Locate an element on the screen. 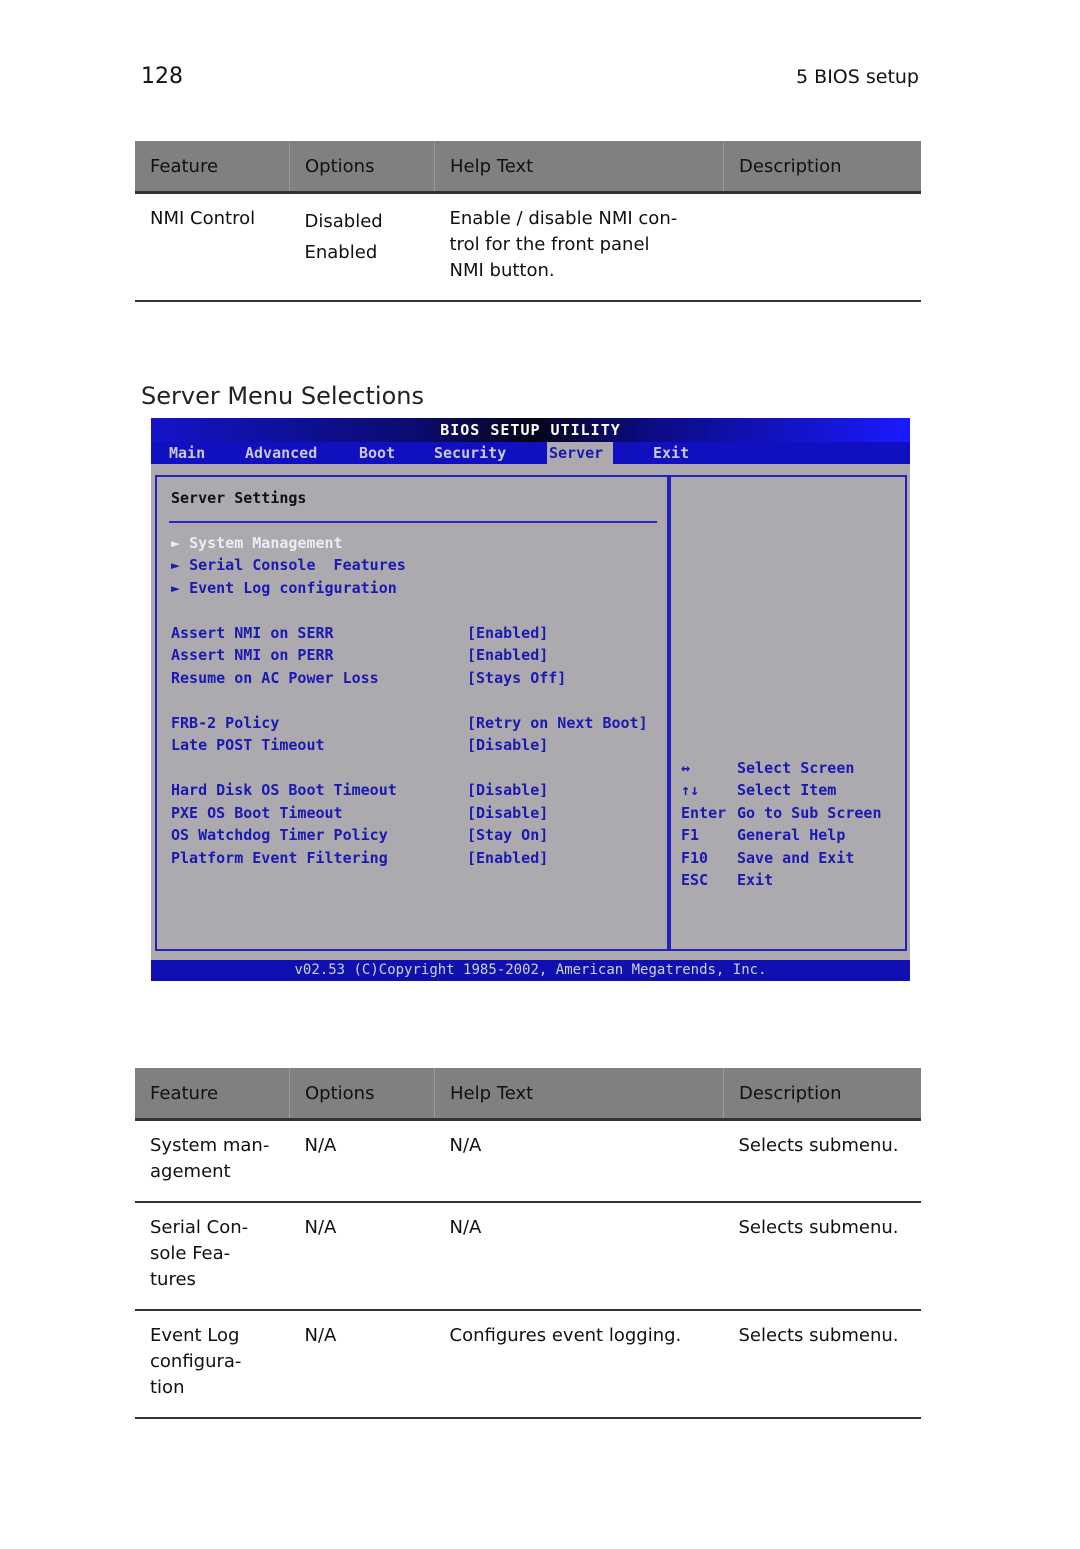 The width and height of the screenshot is (1080, 1549). description-cell is located at coordinates (822, 247).